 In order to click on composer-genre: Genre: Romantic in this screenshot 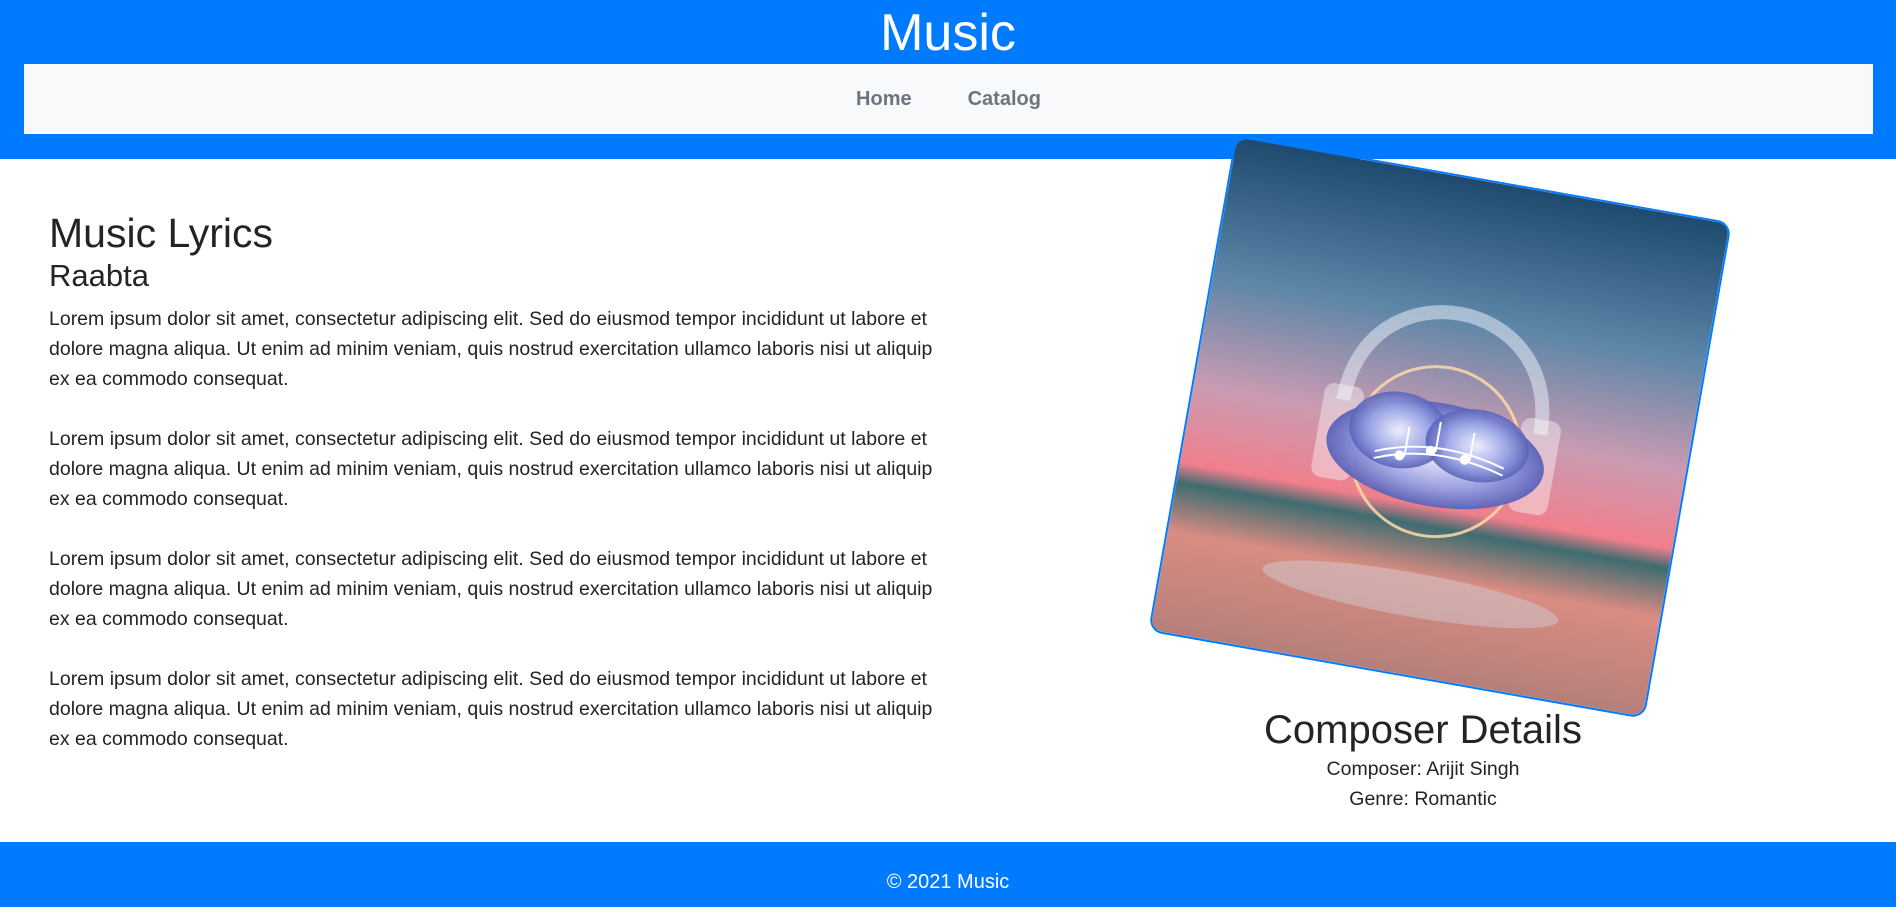, I will do `click(1423, 799)`.